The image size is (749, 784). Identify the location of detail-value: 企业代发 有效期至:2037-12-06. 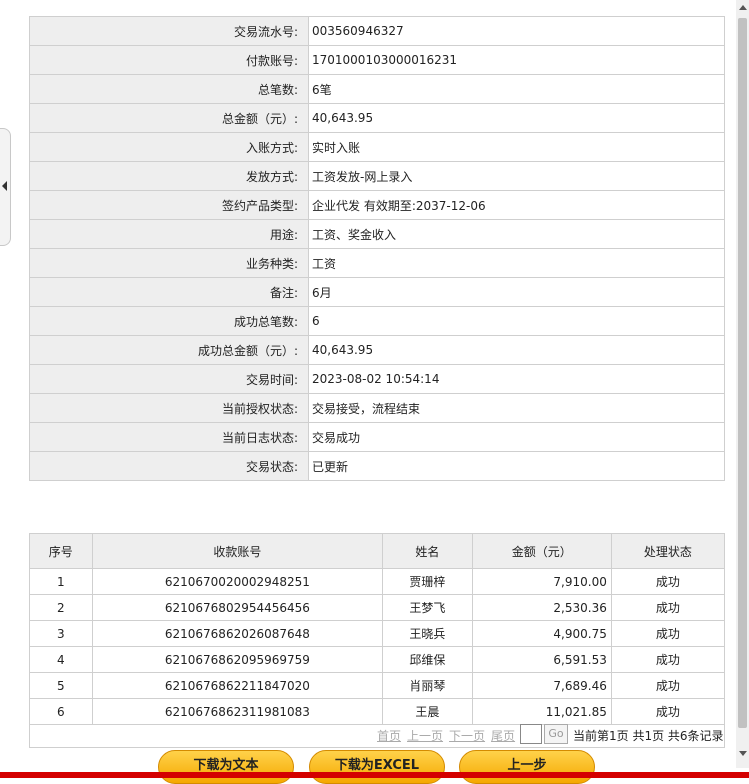
(516, 205).